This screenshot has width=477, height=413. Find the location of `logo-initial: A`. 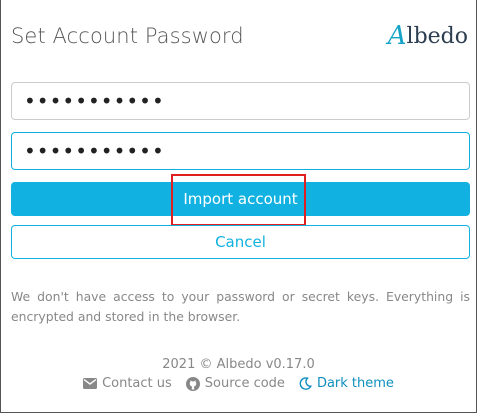

logo-initial: A is located at coordinates (397, 36).